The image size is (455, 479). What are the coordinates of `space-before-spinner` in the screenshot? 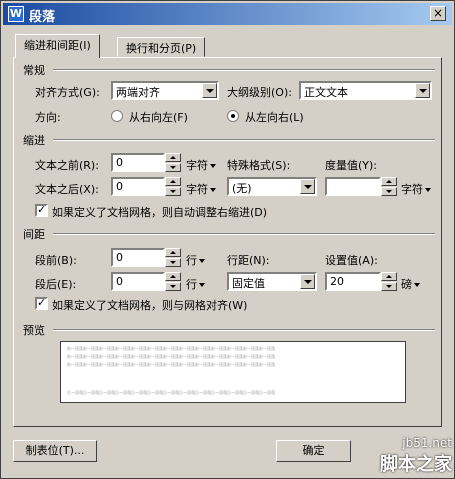 It's located at (173, 257).